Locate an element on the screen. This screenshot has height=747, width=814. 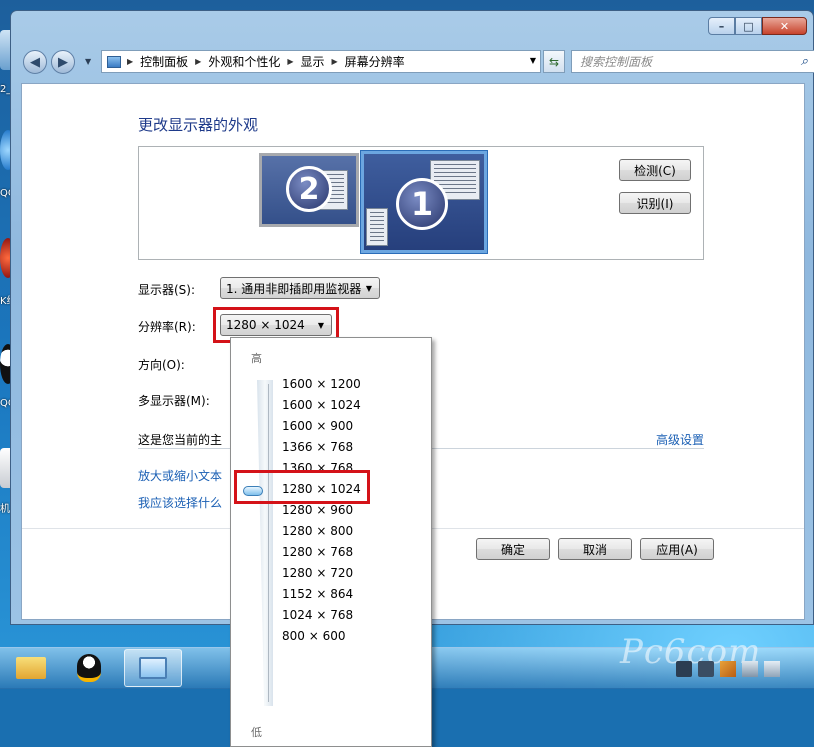
resolution-option: 1280 × 768 is located at coordinates (352, 552).